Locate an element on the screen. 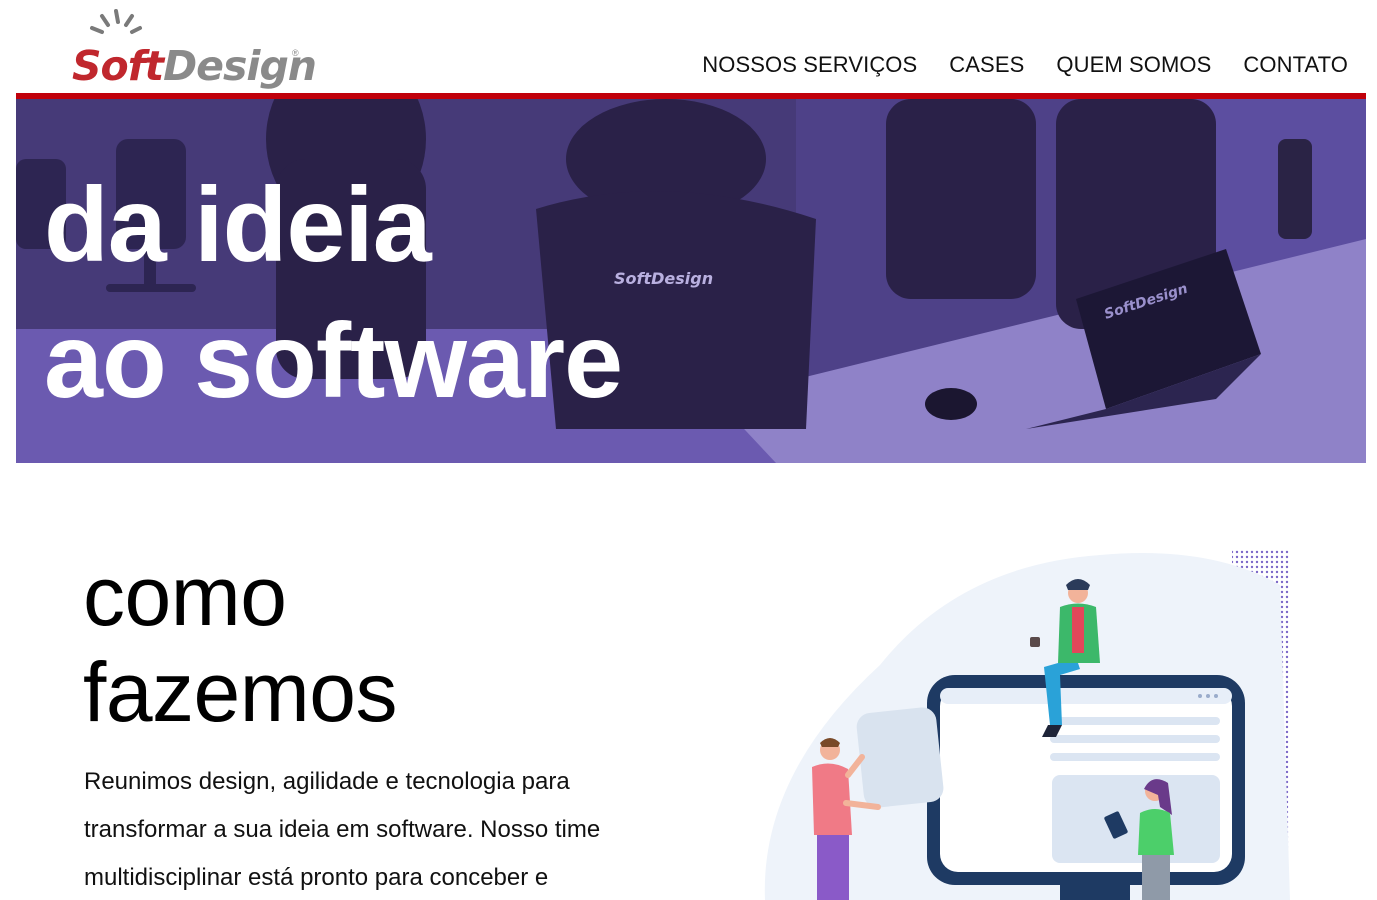 The width and height of the screenshot is (1377, 900). softdesign-logo: SoftDesign ® is located at coordinates (194, 49).